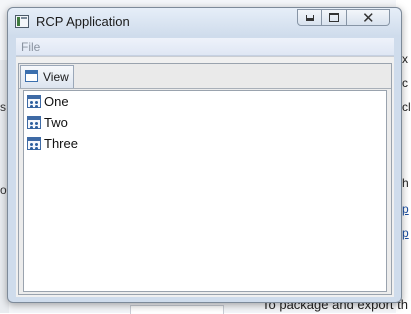  I want to click on background-right-text: h, so click(405, 183).